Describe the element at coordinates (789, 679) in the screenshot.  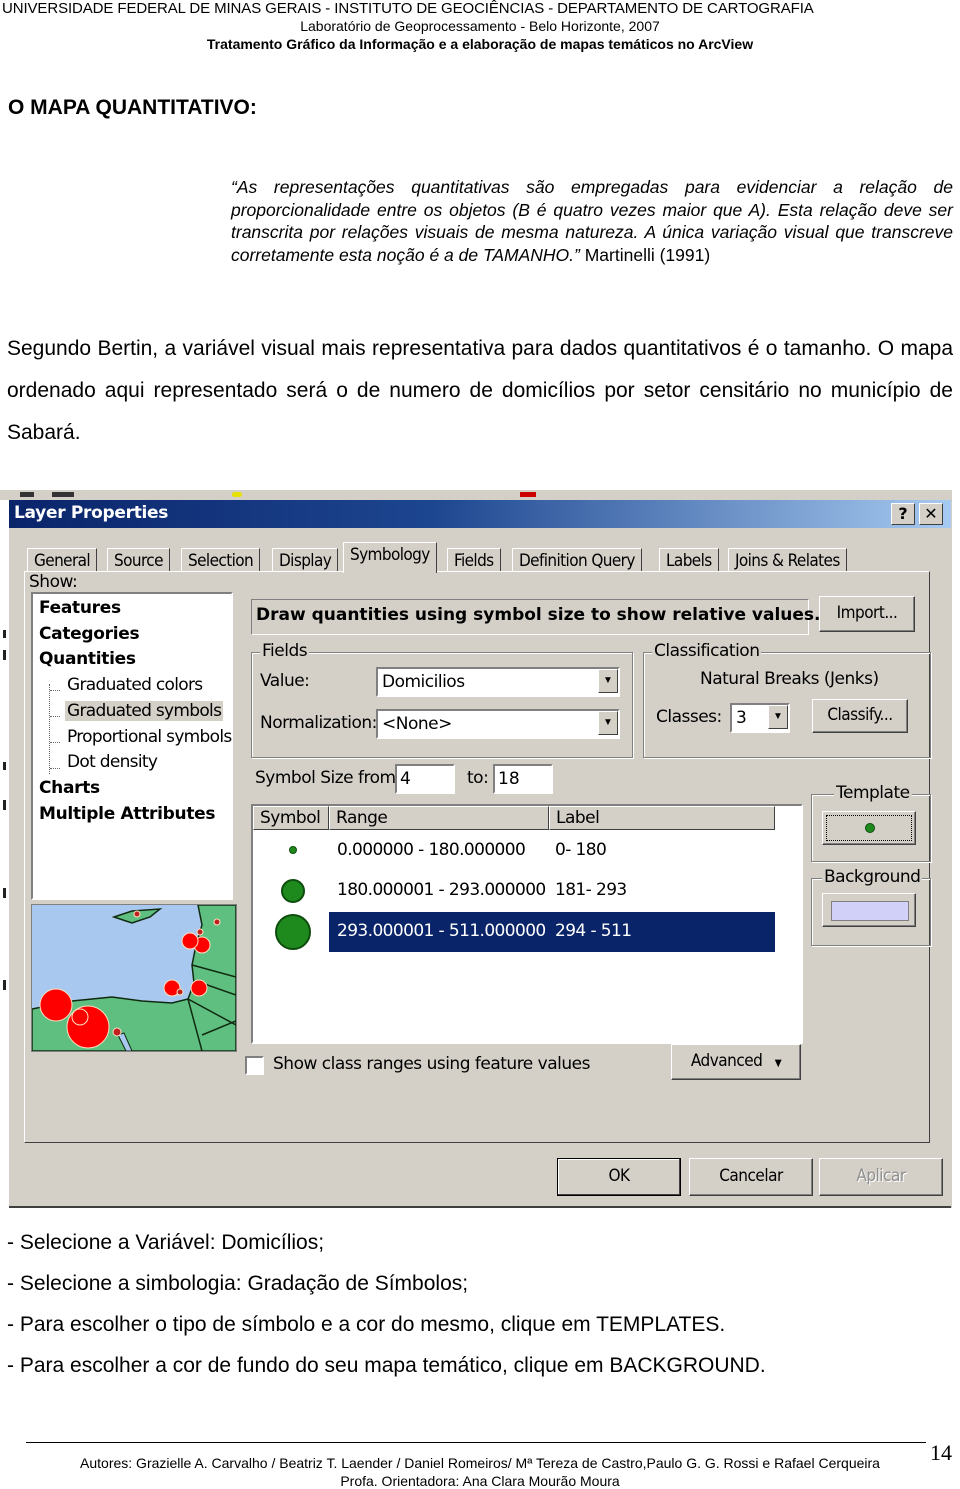
I see `classification-method: Natural Breaks (Jenks)` at that location.